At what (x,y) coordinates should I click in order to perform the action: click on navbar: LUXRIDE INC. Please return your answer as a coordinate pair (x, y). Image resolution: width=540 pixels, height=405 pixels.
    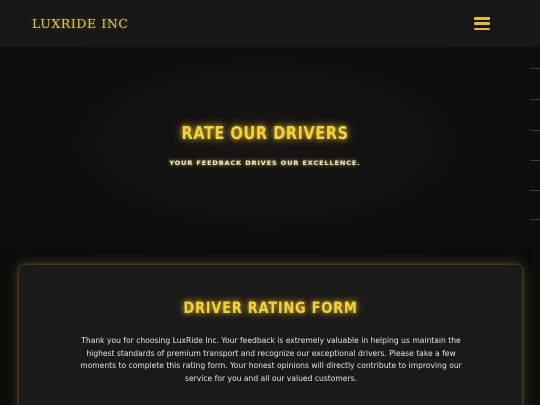
    Looking at the image, I should click on (270, 23).